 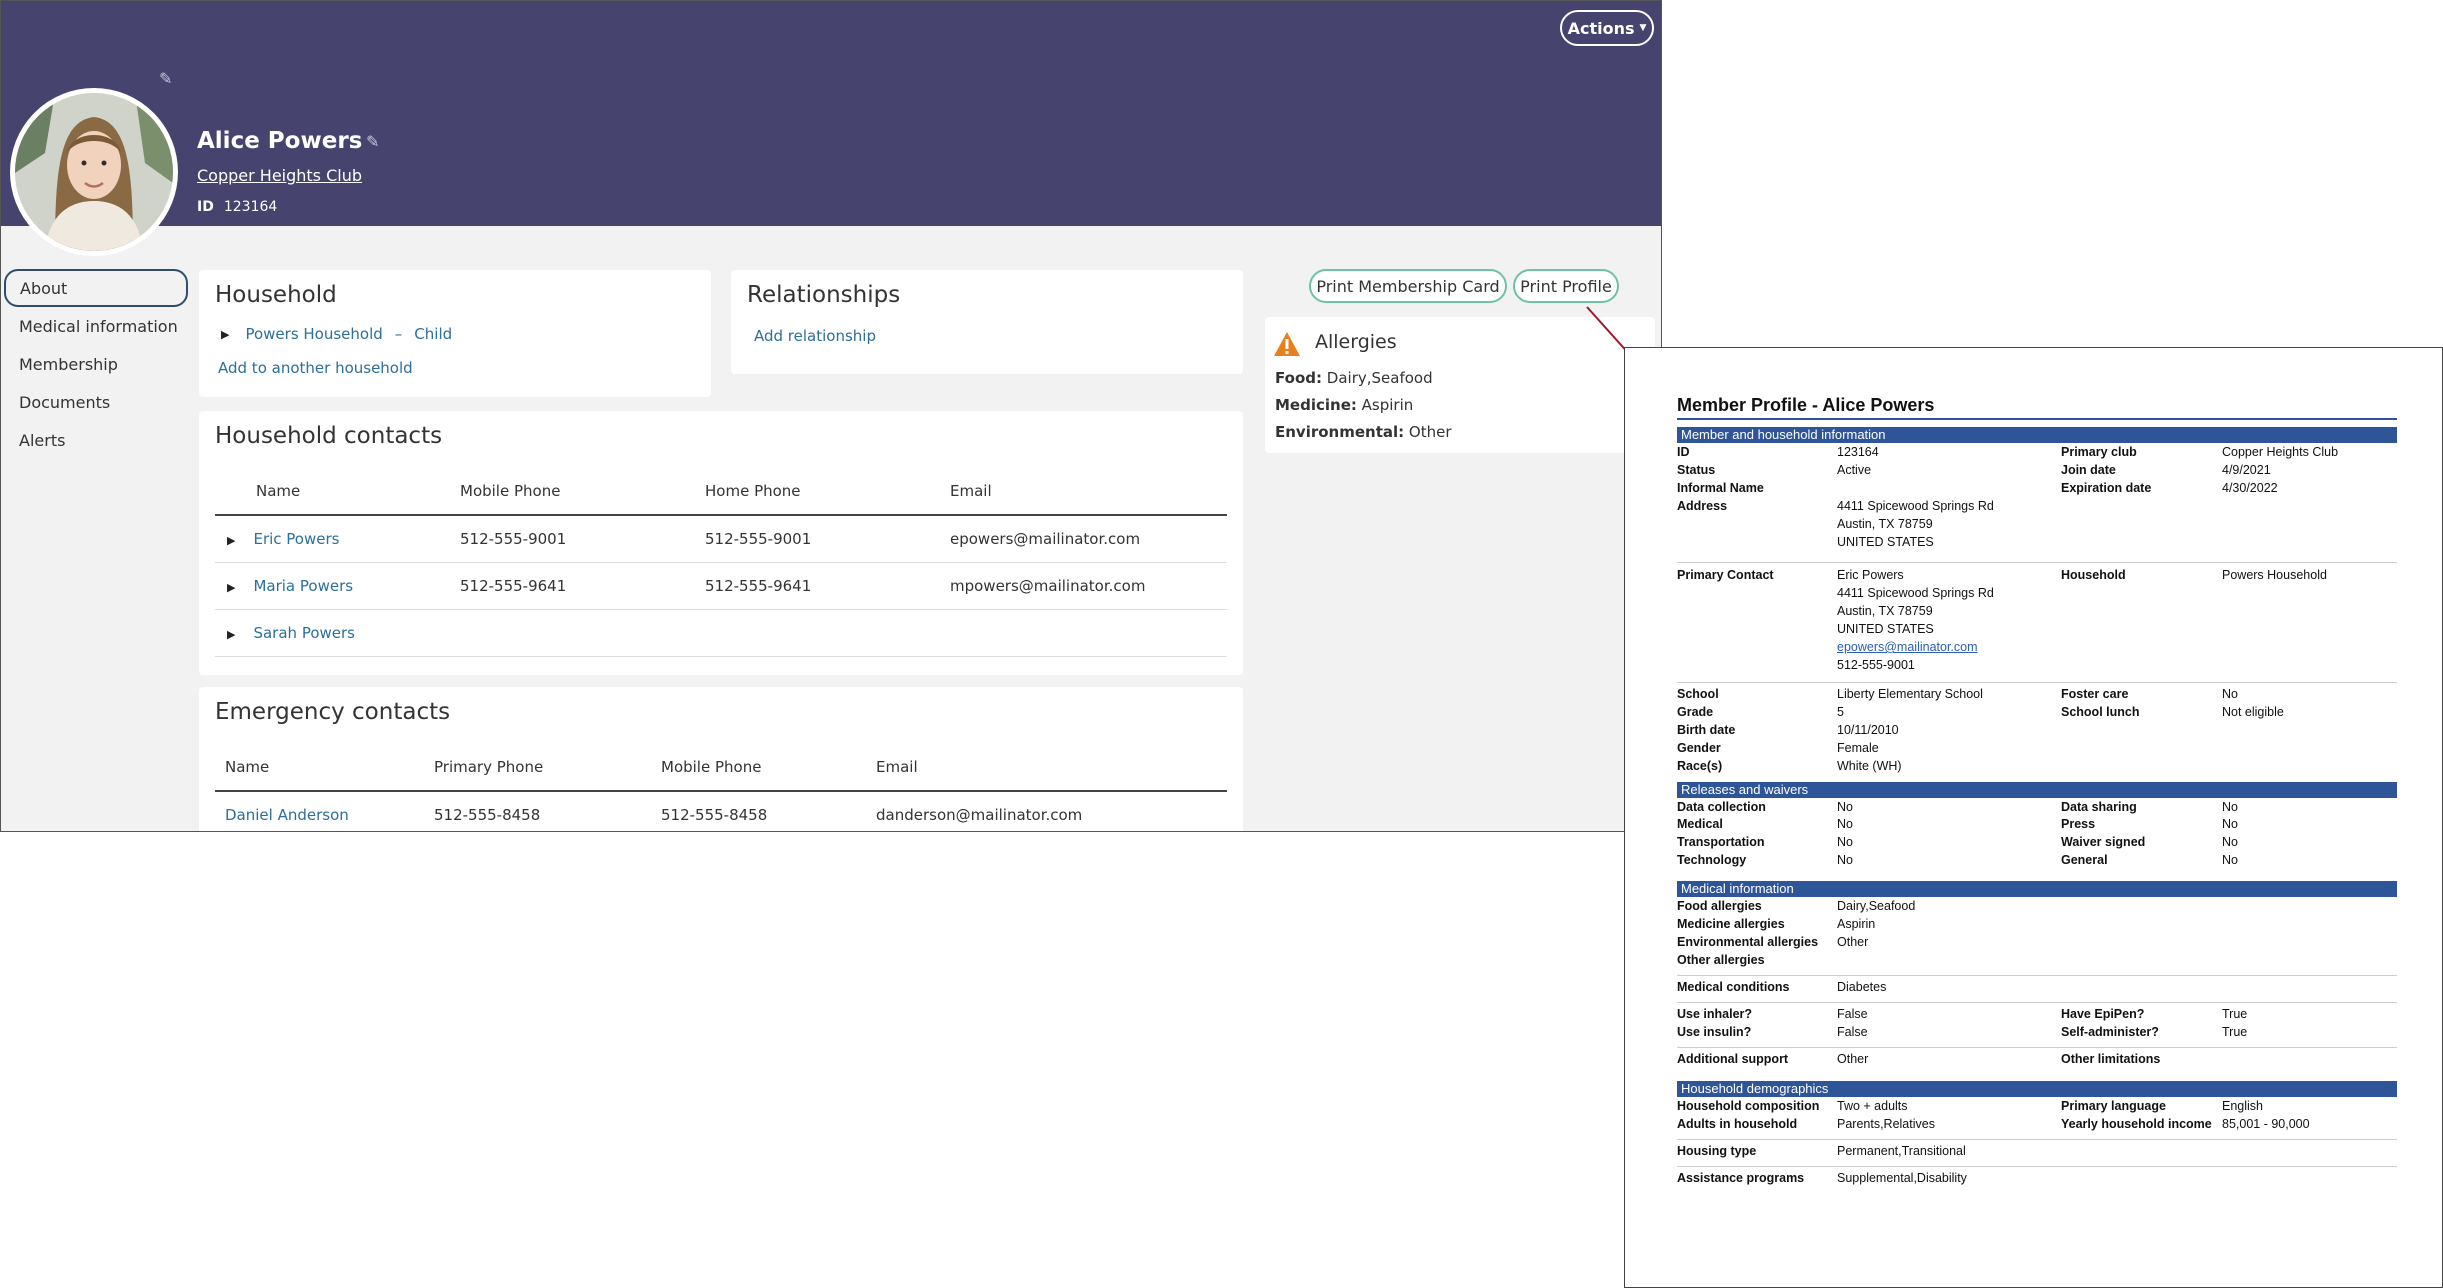 What do you see at coordinates (1731, 924) in the screenshot?
I see `field-label: Medicine allergies` at bounding box center [1731, 924].